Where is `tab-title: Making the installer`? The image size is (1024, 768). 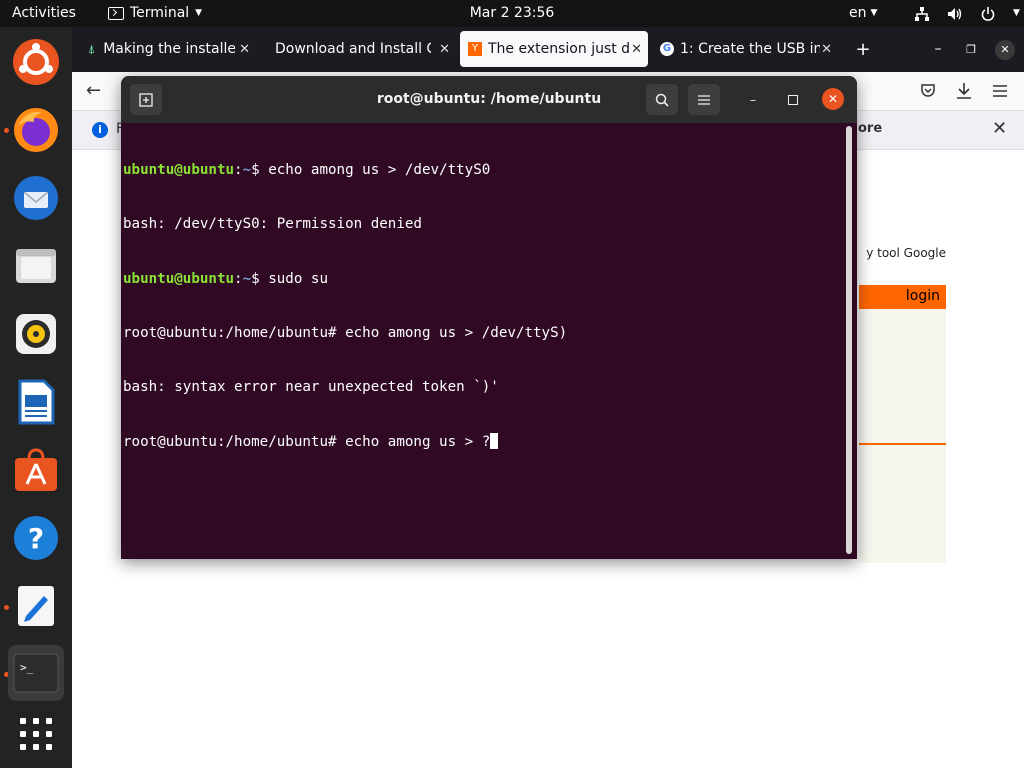 tab-title: Making the installer is located at coordinates (169, 49).